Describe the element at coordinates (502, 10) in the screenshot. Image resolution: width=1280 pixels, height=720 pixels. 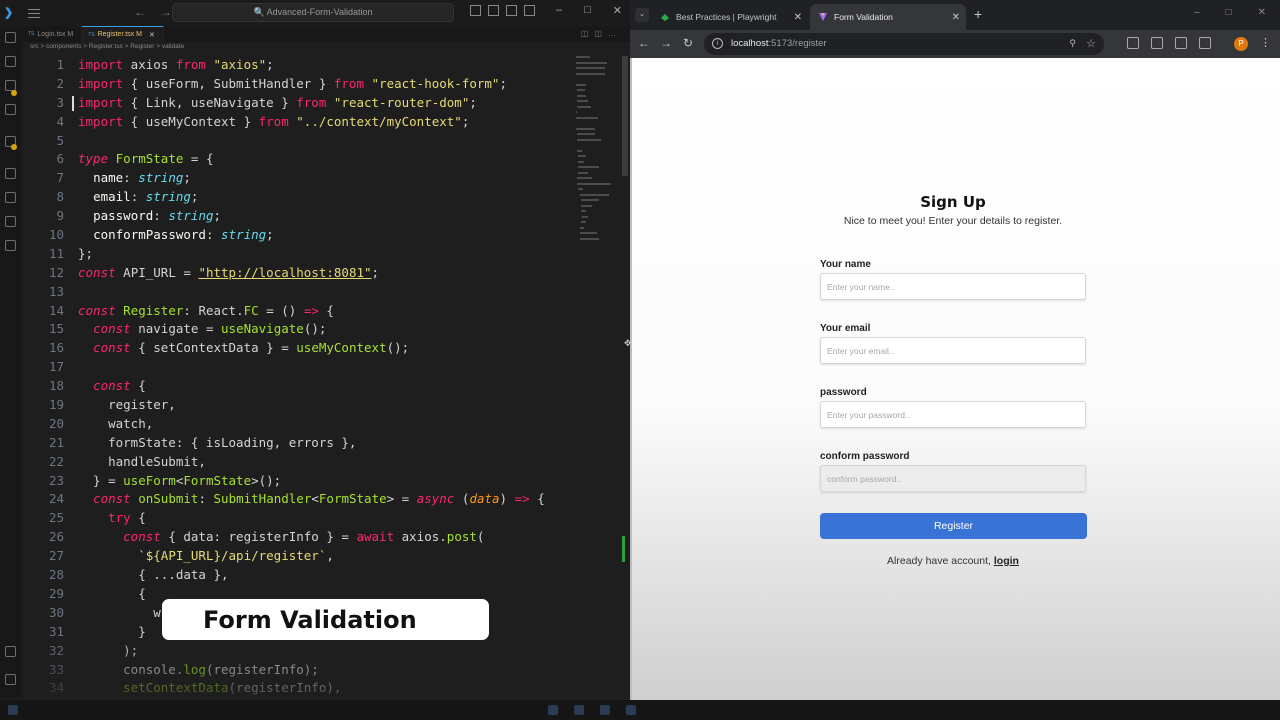
I see `layout-toggles` at that location.